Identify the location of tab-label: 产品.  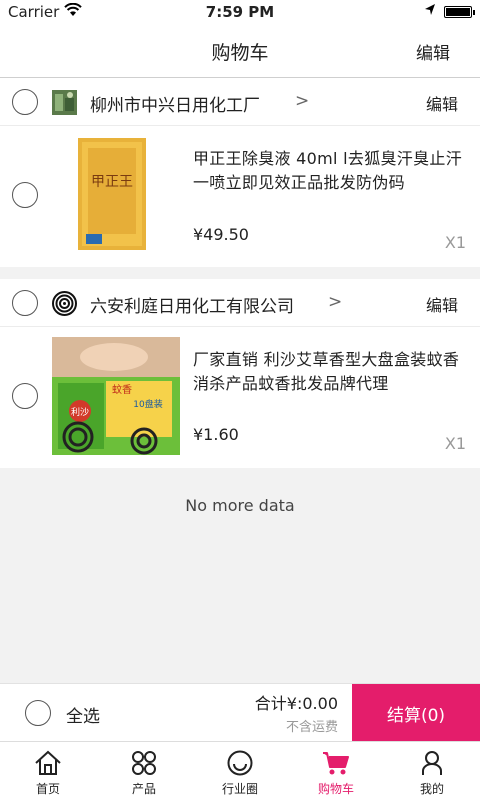
(143, 789).